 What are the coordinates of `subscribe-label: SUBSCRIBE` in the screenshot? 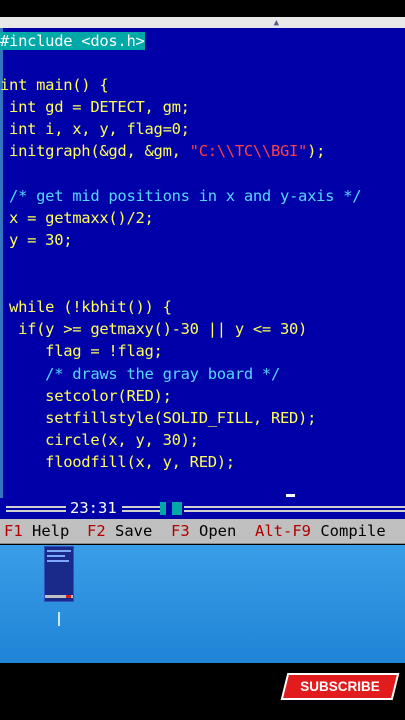 It's located at (340, 686).